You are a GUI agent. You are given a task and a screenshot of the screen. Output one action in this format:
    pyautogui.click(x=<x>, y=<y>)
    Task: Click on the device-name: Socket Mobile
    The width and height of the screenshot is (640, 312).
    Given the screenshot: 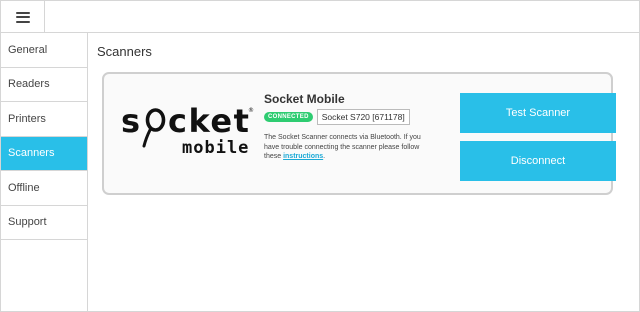 What is the action you would take?
    pyautogui.click(x=304, y=99)
    